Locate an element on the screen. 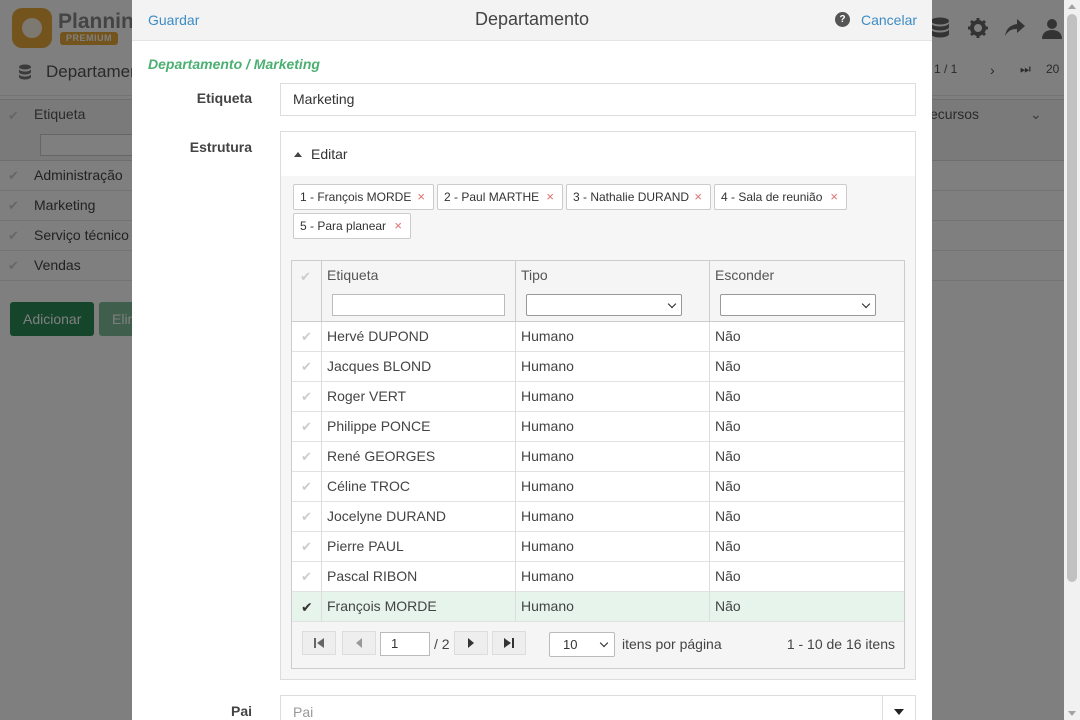 The height and width of the screenshot is (720, 1080). edit-toggle: Editar is located at coordinates (329, 154).